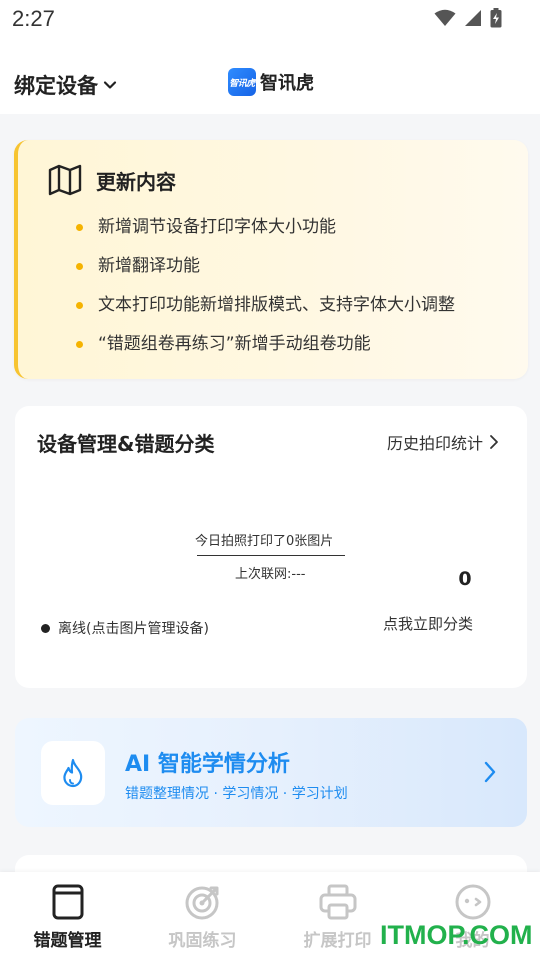 The width and height of the screenshot is (540, 960). What do you see at coordinates (445, 17) in the screenshot?
I see `wifi-icon` at bounding box center [445, 17].